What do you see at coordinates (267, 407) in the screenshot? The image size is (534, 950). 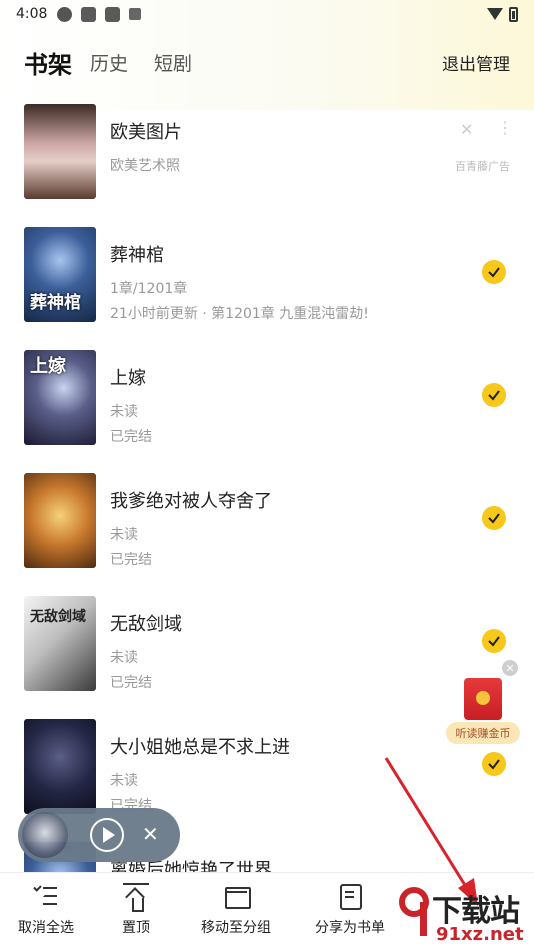 I see `list-item: 上嫁 上嫁 未读 已完结` at bounding box center [267, 407].